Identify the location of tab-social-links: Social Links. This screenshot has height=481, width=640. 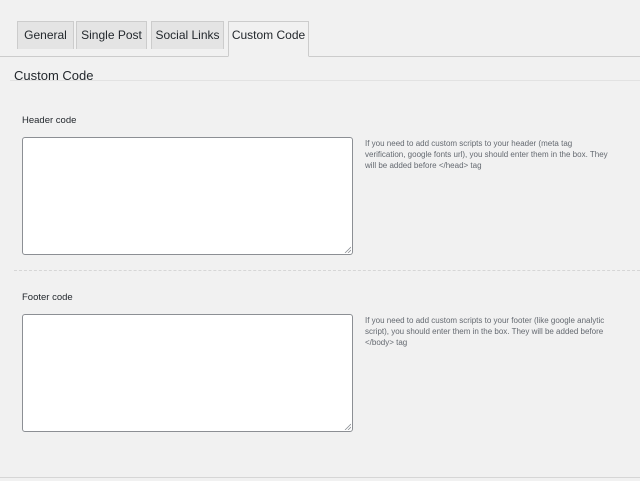
(187, 35).